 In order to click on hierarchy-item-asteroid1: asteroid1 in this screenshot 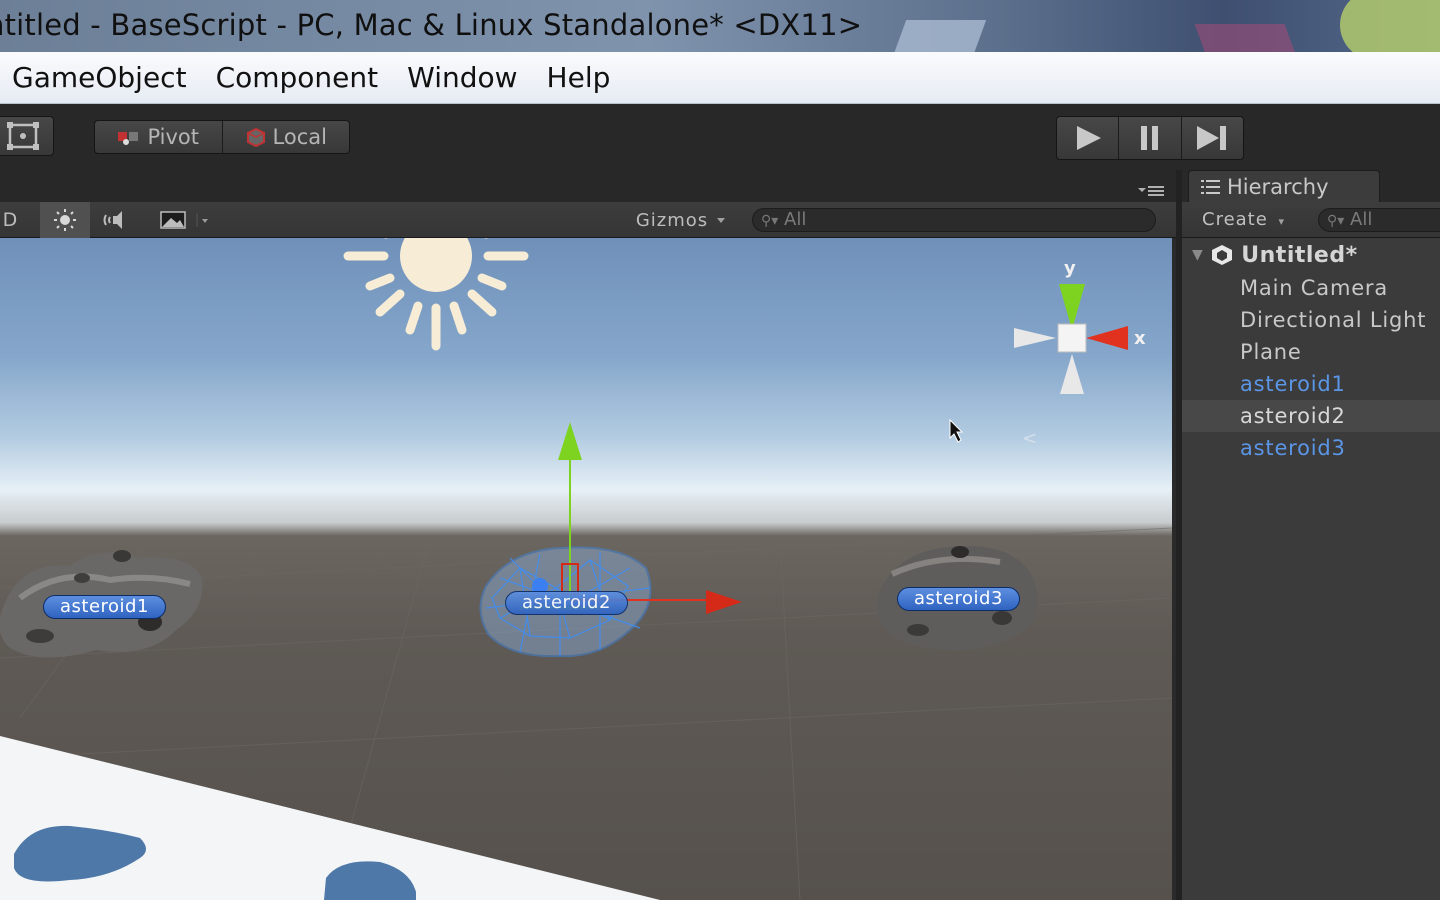, I will do `click(1311, 384)`.